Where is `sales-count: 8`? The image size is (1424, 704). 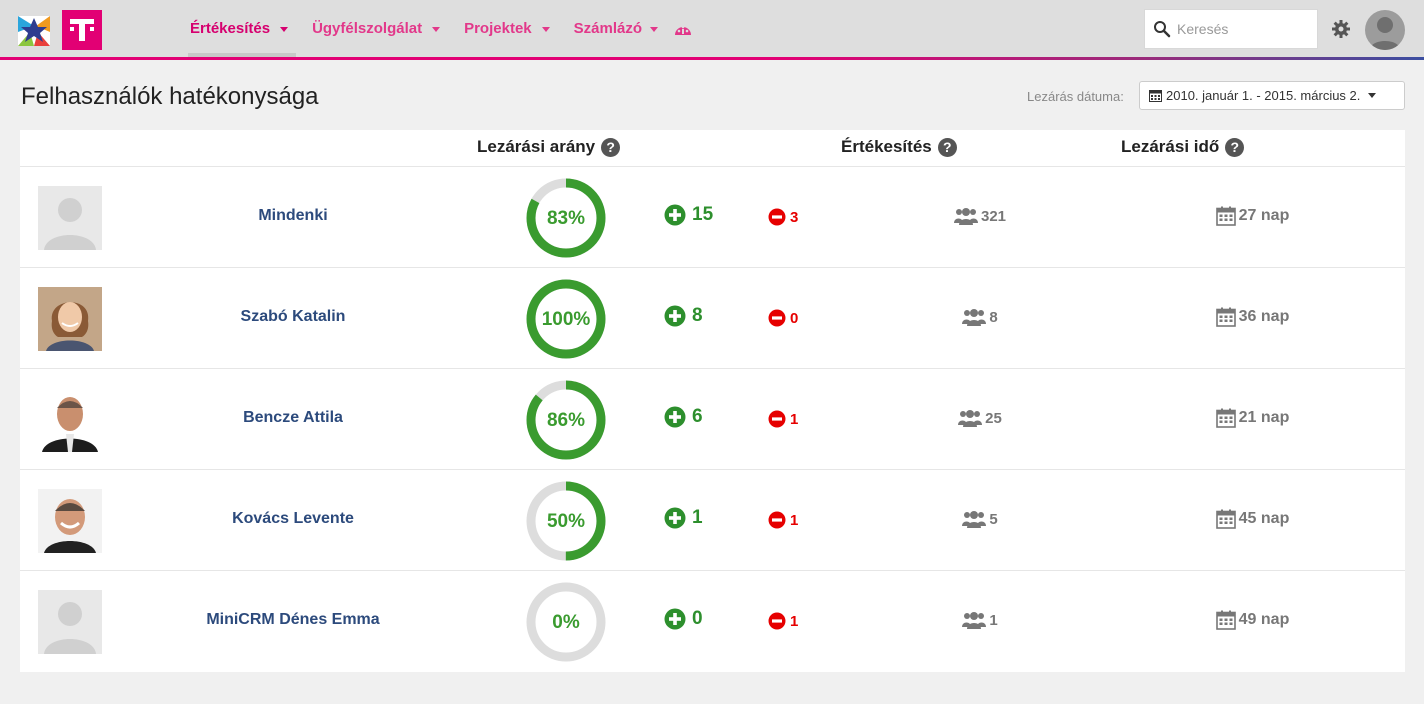 sales-count: 8 is located at coordinates (980, 317).